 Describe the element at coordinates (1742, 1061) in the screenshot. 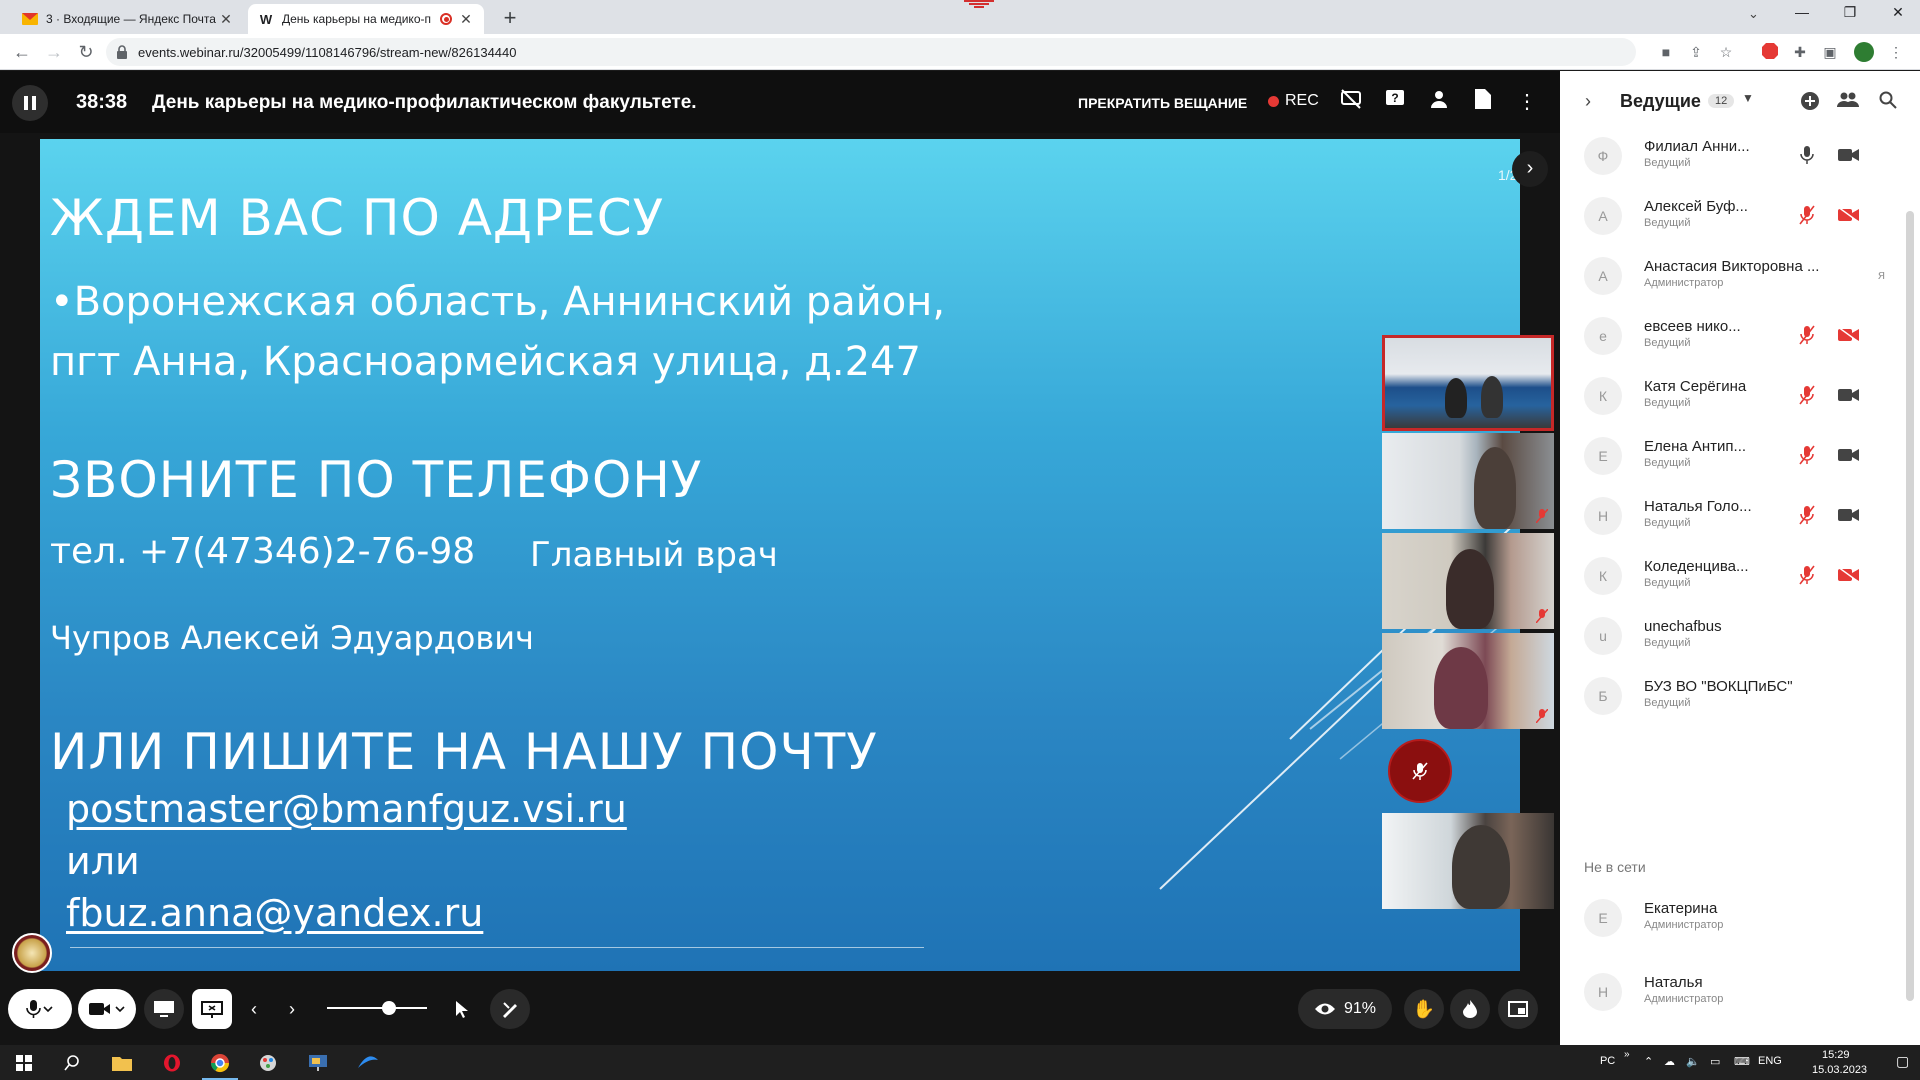

I see `keyboard-icon: ⌨` at that location.